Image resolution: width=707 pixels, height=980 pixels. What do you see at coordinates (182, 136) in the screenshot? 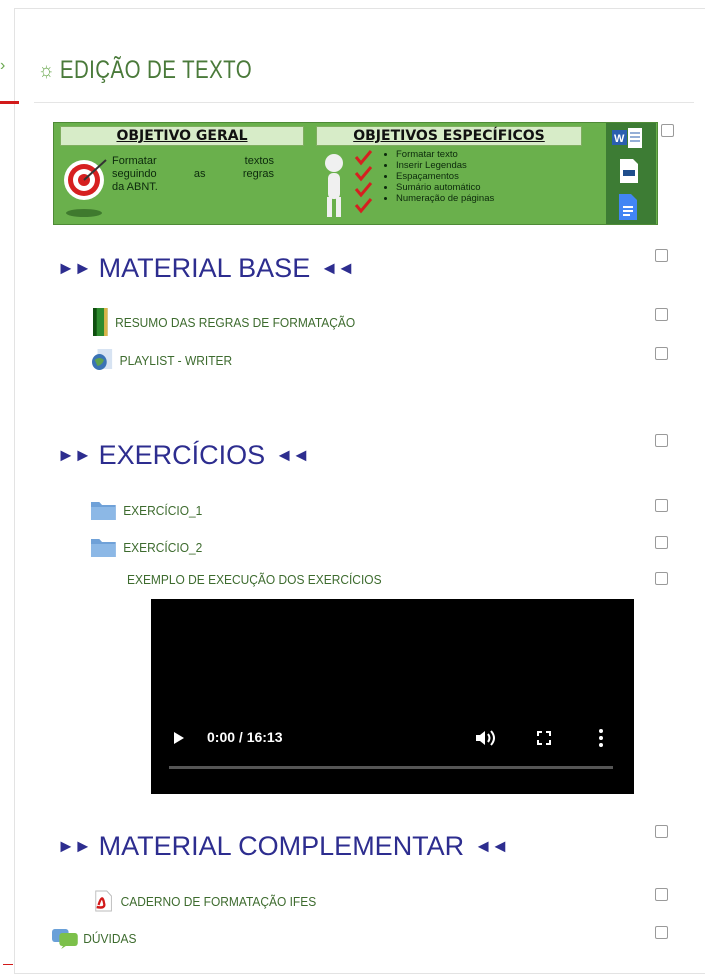
I see `general-objective-heading: OBJETIVO GERAL` at bounding box center [182, 136].